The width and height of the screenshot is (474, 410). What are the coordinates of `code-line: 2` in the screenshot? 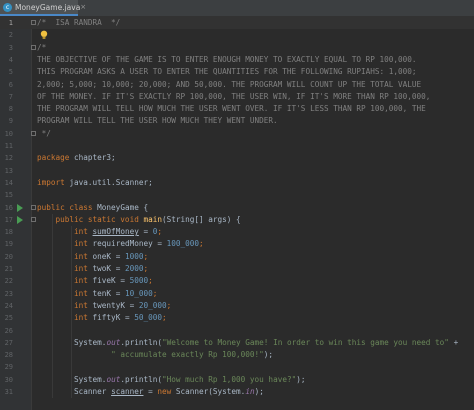 It's located at (237, 35).